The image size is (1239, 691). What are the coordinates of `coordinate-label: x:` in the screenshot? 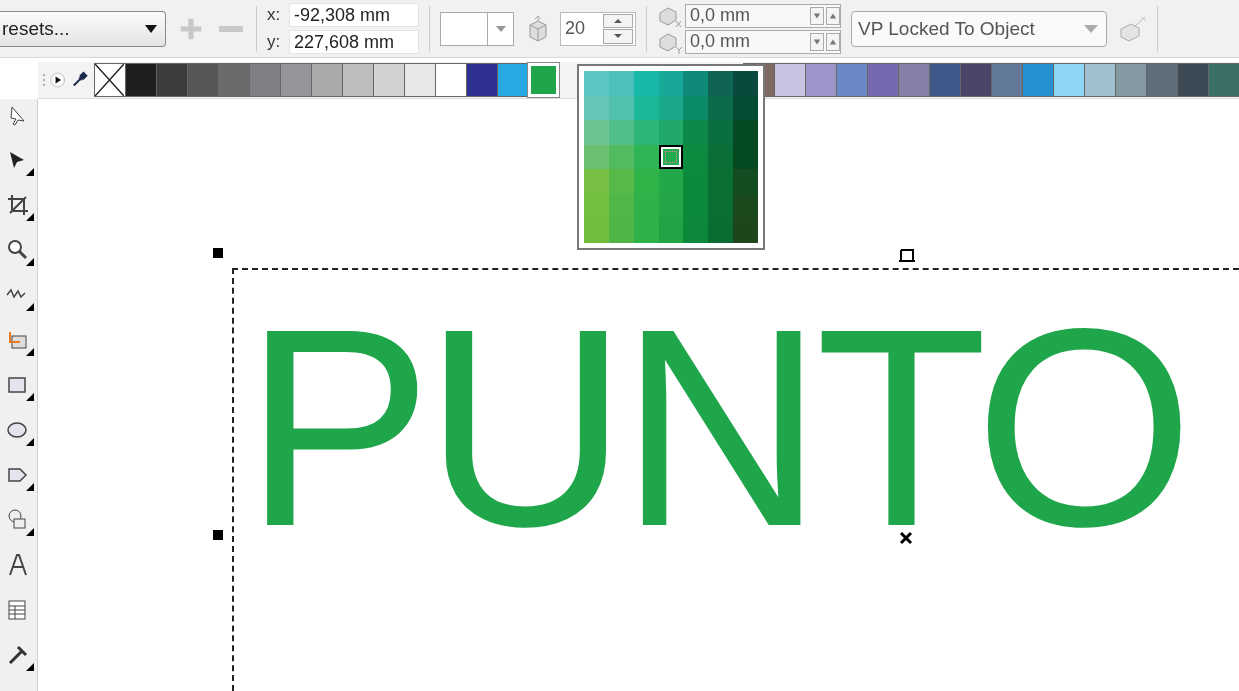 It's located at (274, 15).